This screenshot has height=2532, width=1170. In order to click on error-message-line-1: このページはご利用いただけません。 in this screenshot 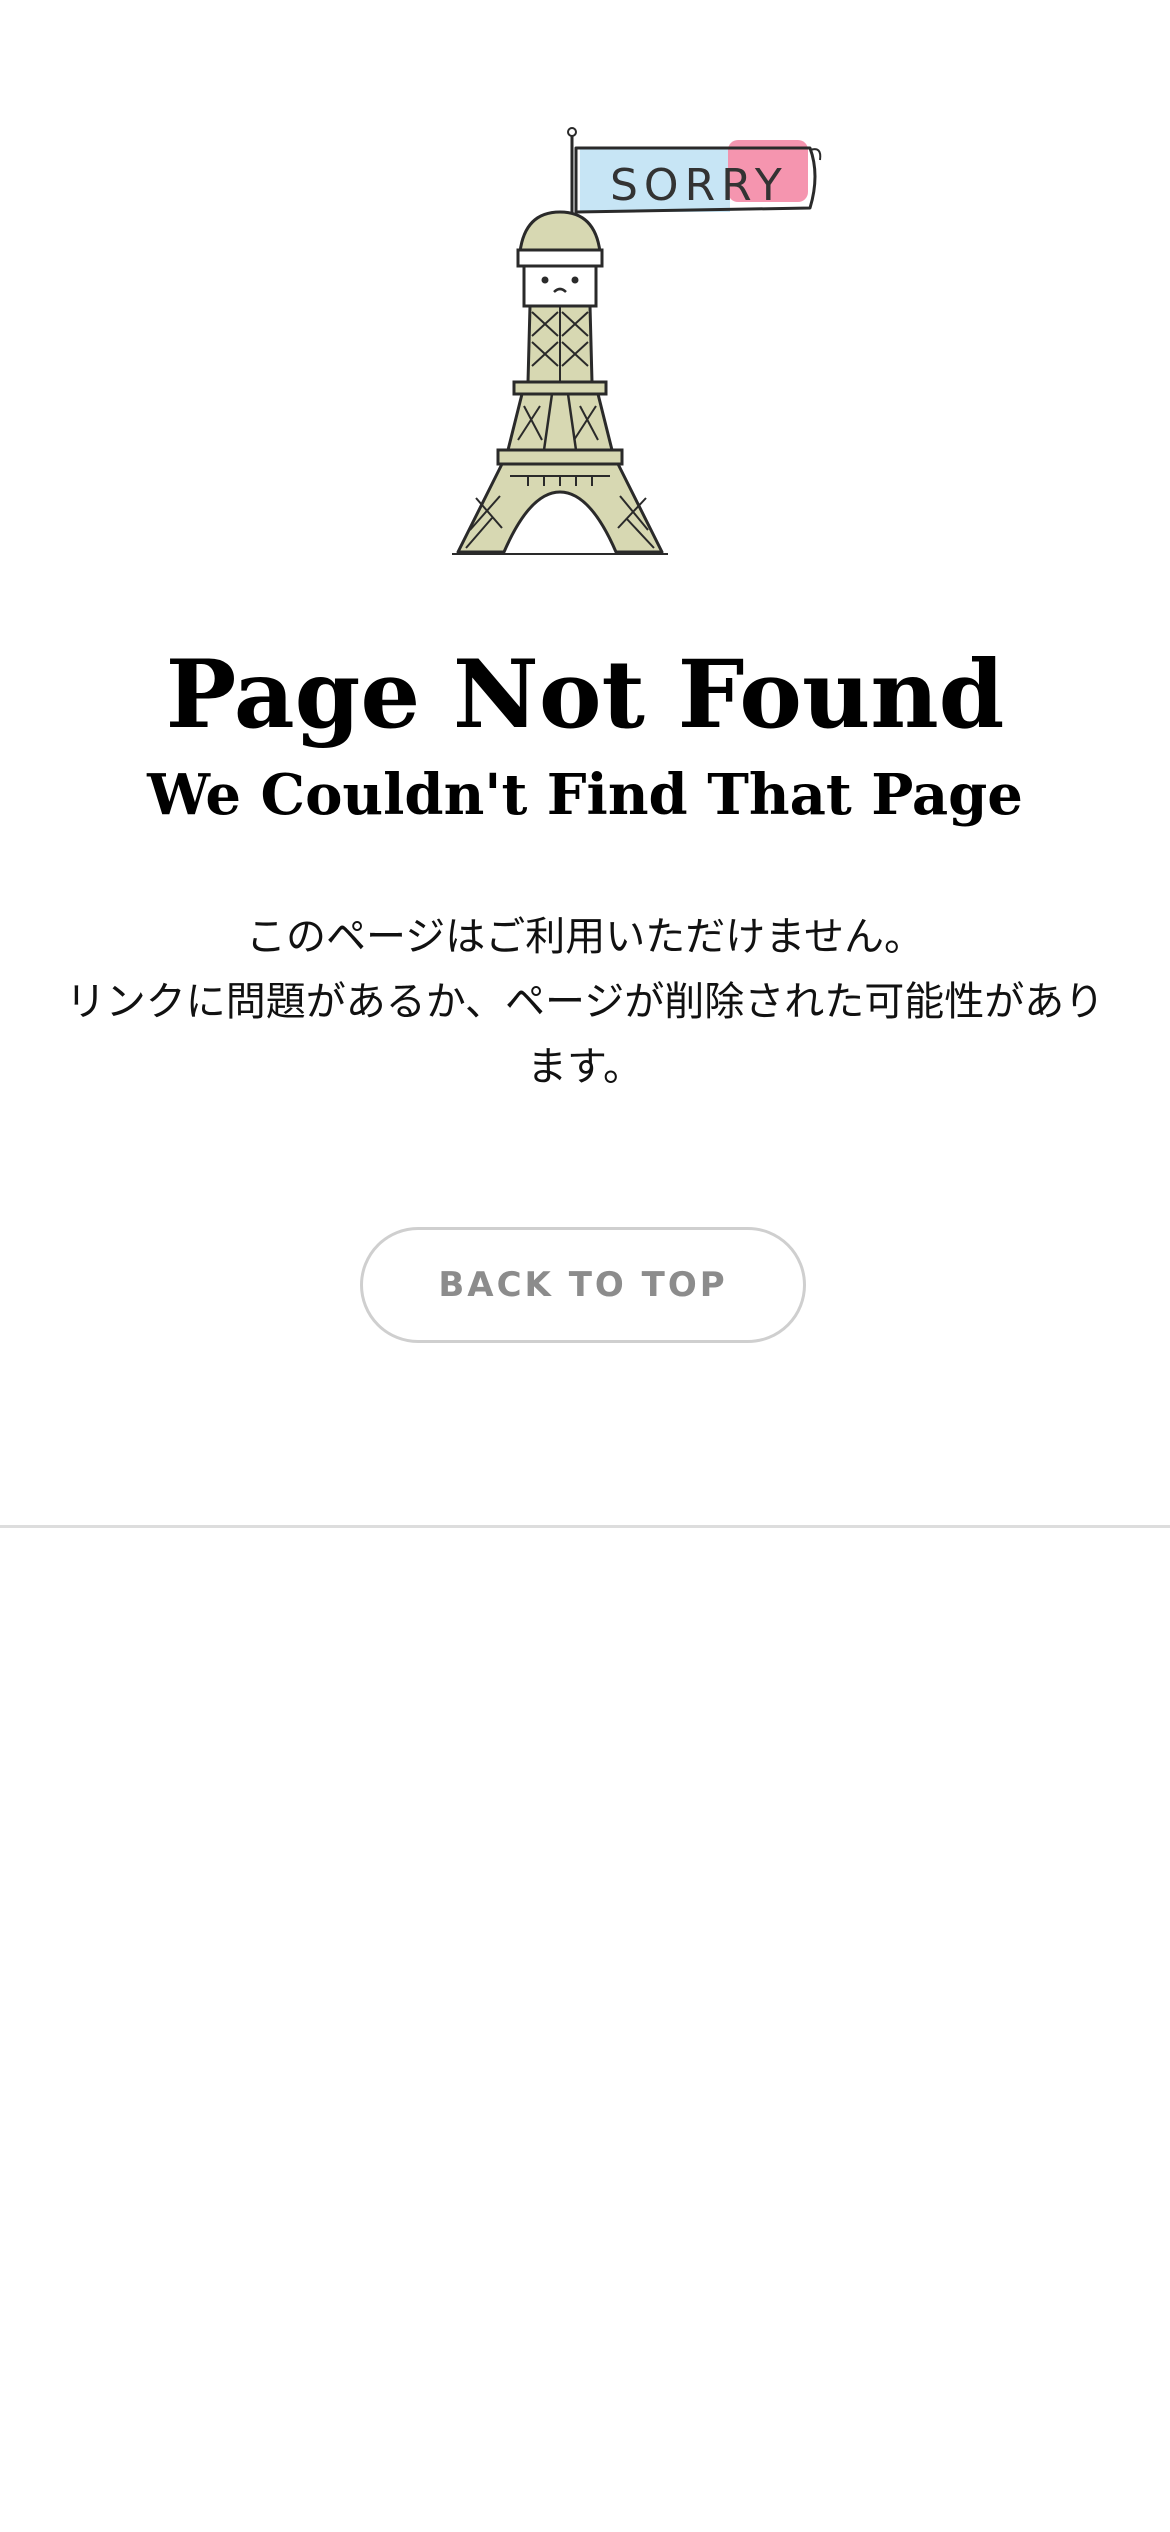, I will do `click(585, 937)`.